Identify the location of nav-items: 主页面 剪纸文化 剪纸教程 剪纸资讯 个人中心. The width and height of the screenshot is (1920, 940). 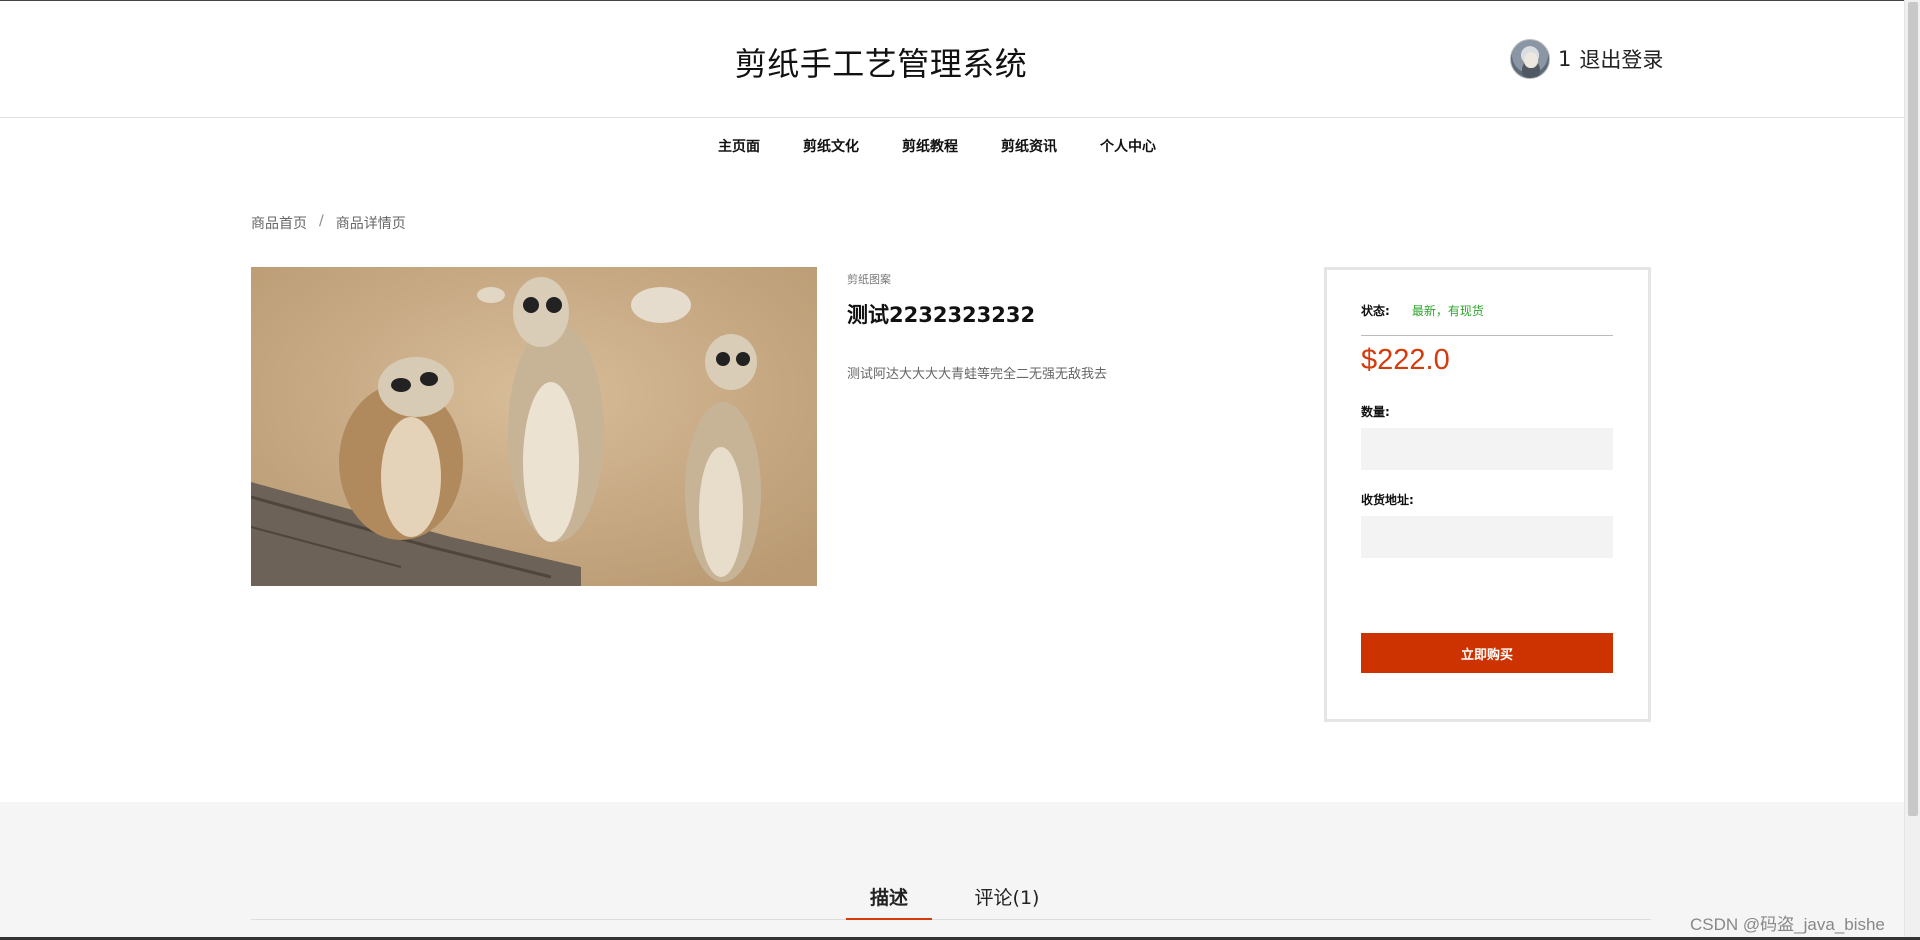
(937, 146).